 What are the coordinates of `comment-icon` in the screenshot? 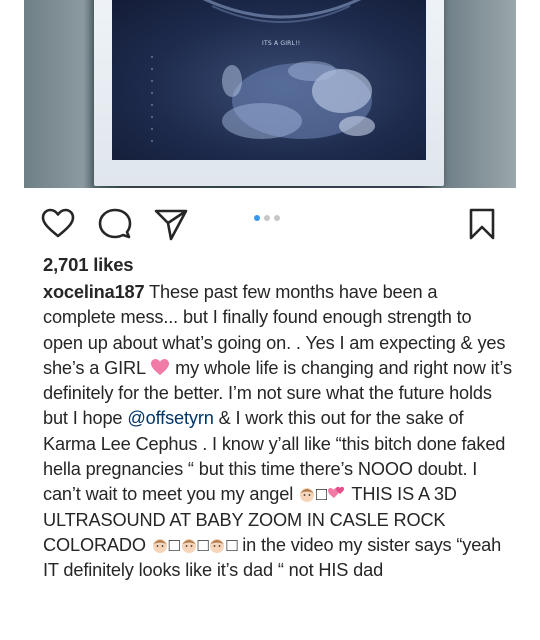 It's located at (115, 223).